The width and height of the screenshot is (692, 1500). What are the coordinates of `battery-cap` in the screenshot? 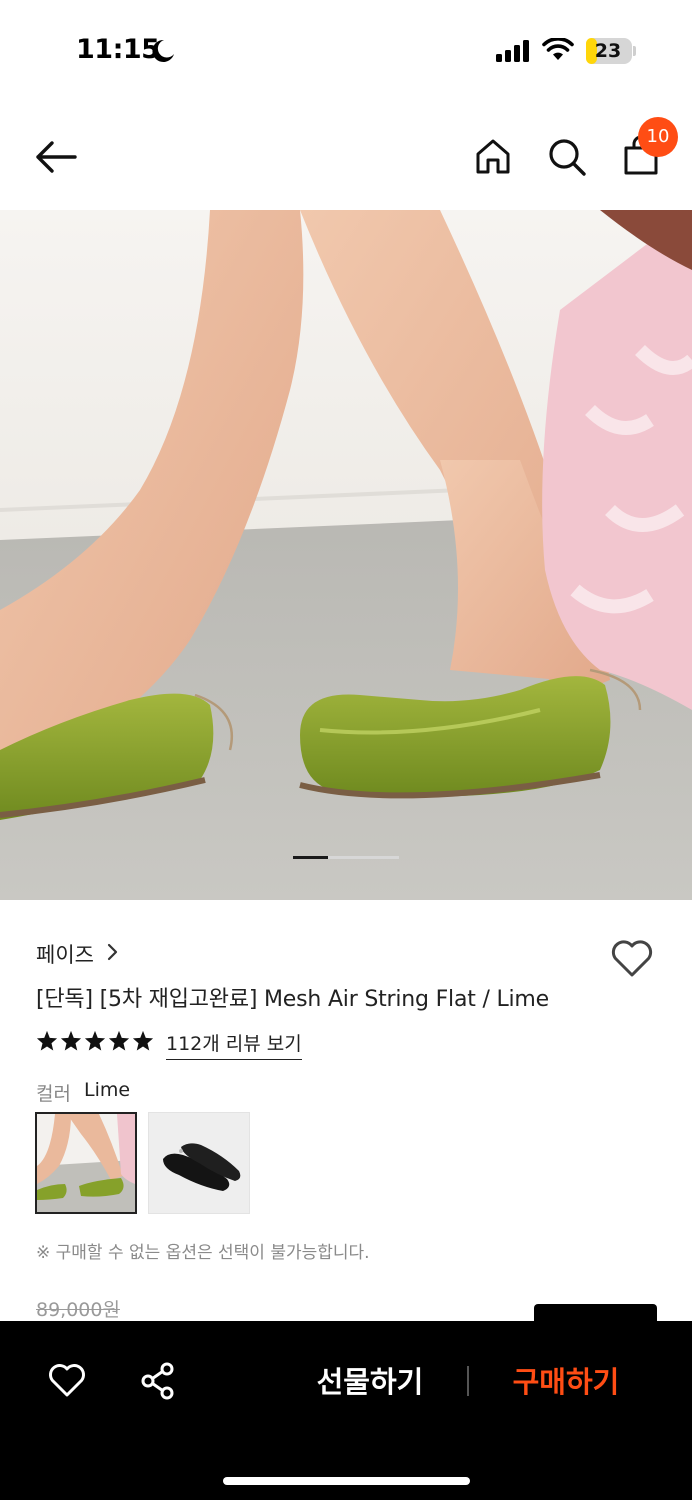 It's located at (634, 51).